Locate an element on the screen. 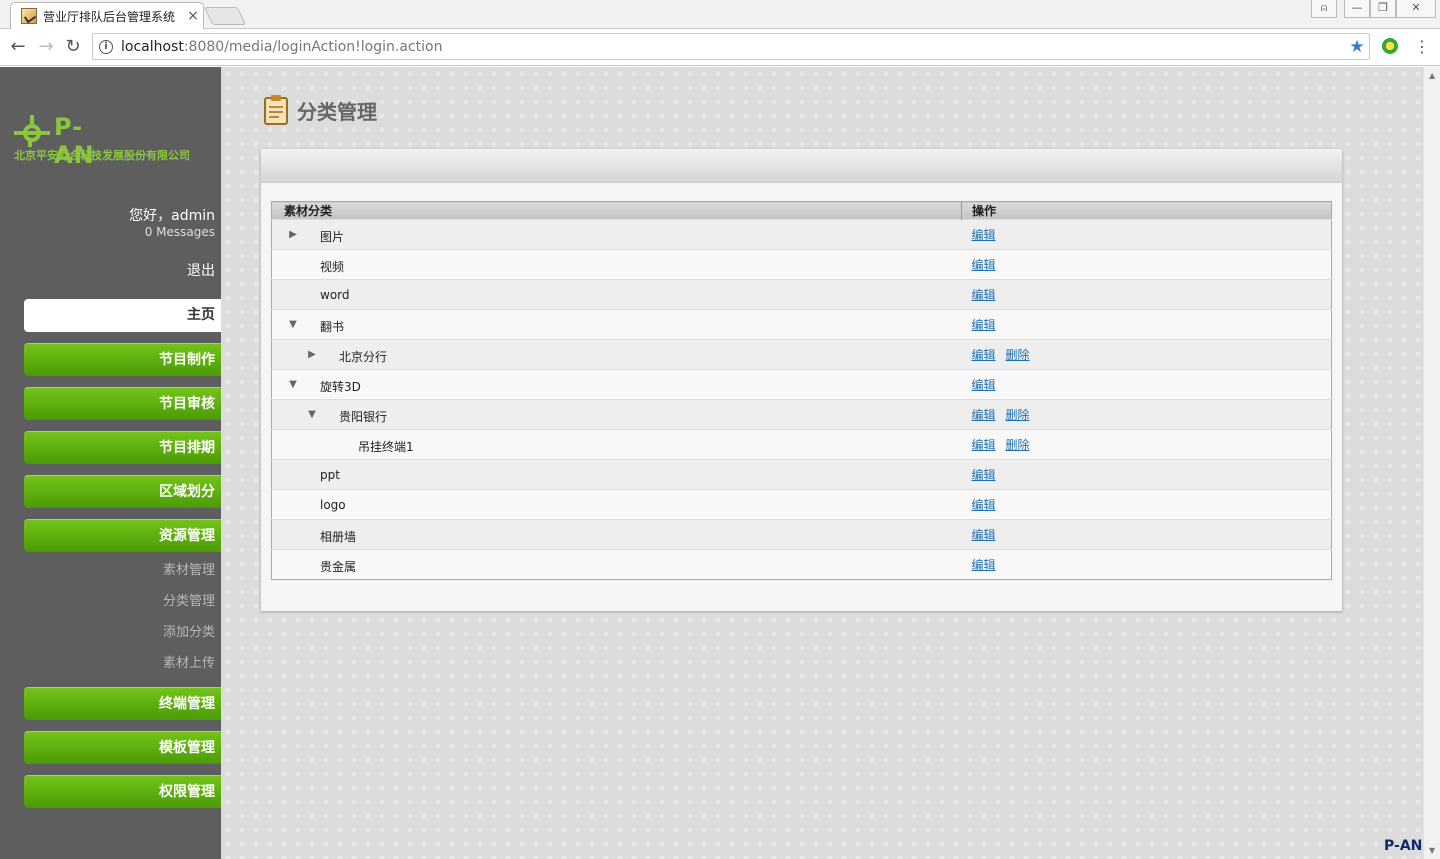 The height and width of the screenshot is (859, 1440). nav-template-management: 模板管理 is located at coordinates (122, 747).